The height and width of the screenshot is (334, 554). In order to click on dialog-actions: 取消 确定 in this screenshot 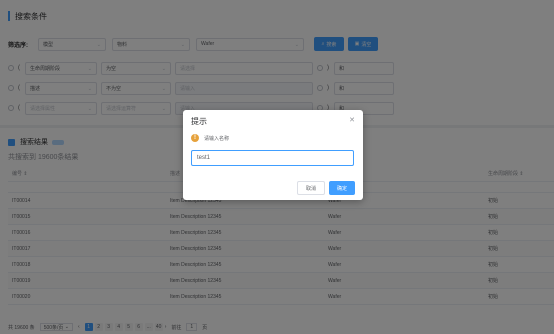, I will do `click(324, 188)`.